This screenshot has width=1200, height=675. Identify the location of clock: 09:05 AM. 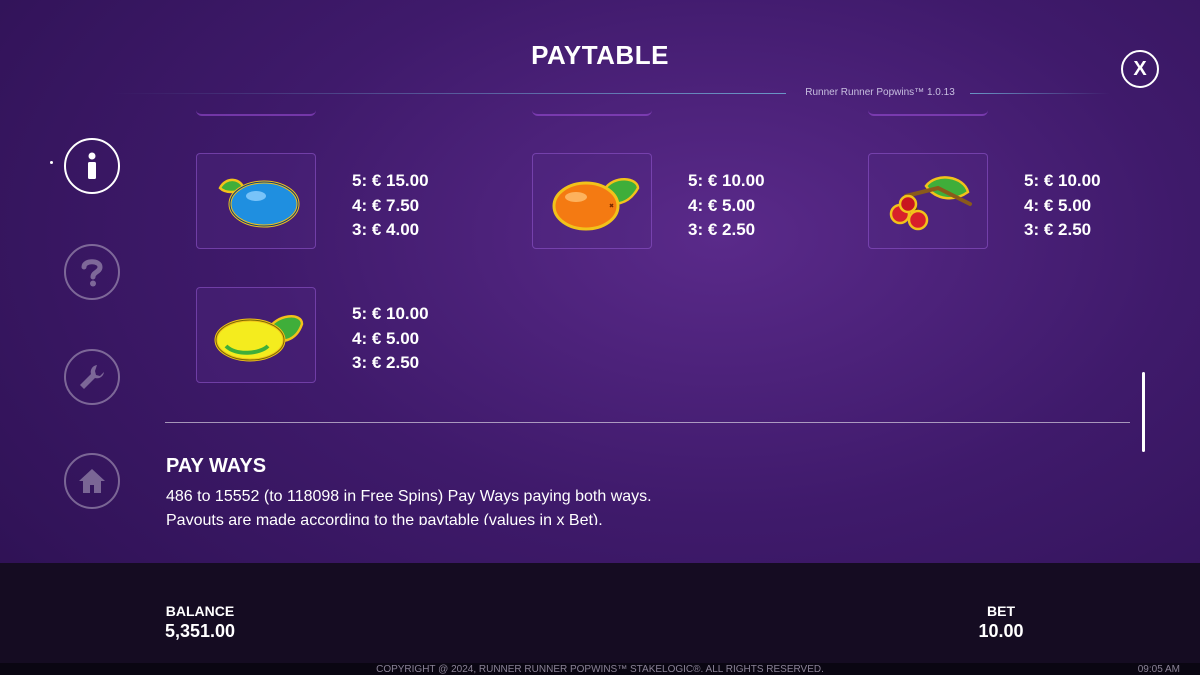
(1158, 669).